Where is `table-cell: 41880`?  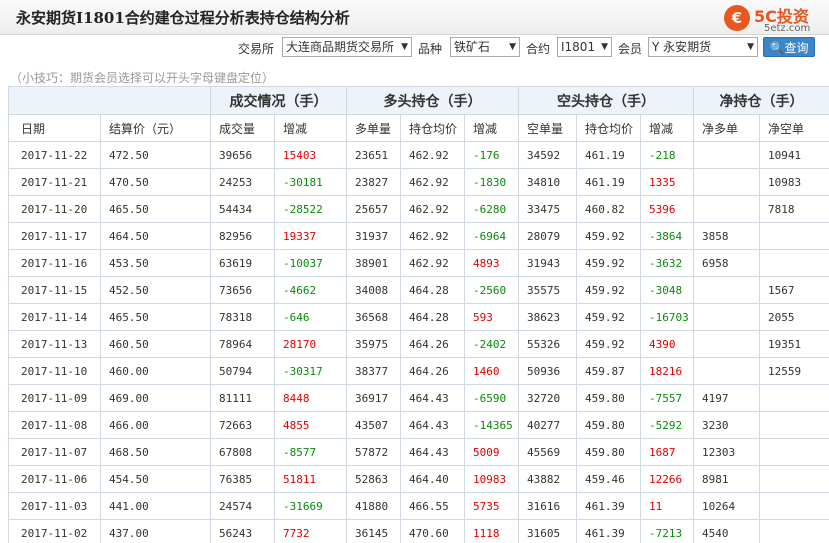 table-cell: 41880 is located at coordinates (373, 506).